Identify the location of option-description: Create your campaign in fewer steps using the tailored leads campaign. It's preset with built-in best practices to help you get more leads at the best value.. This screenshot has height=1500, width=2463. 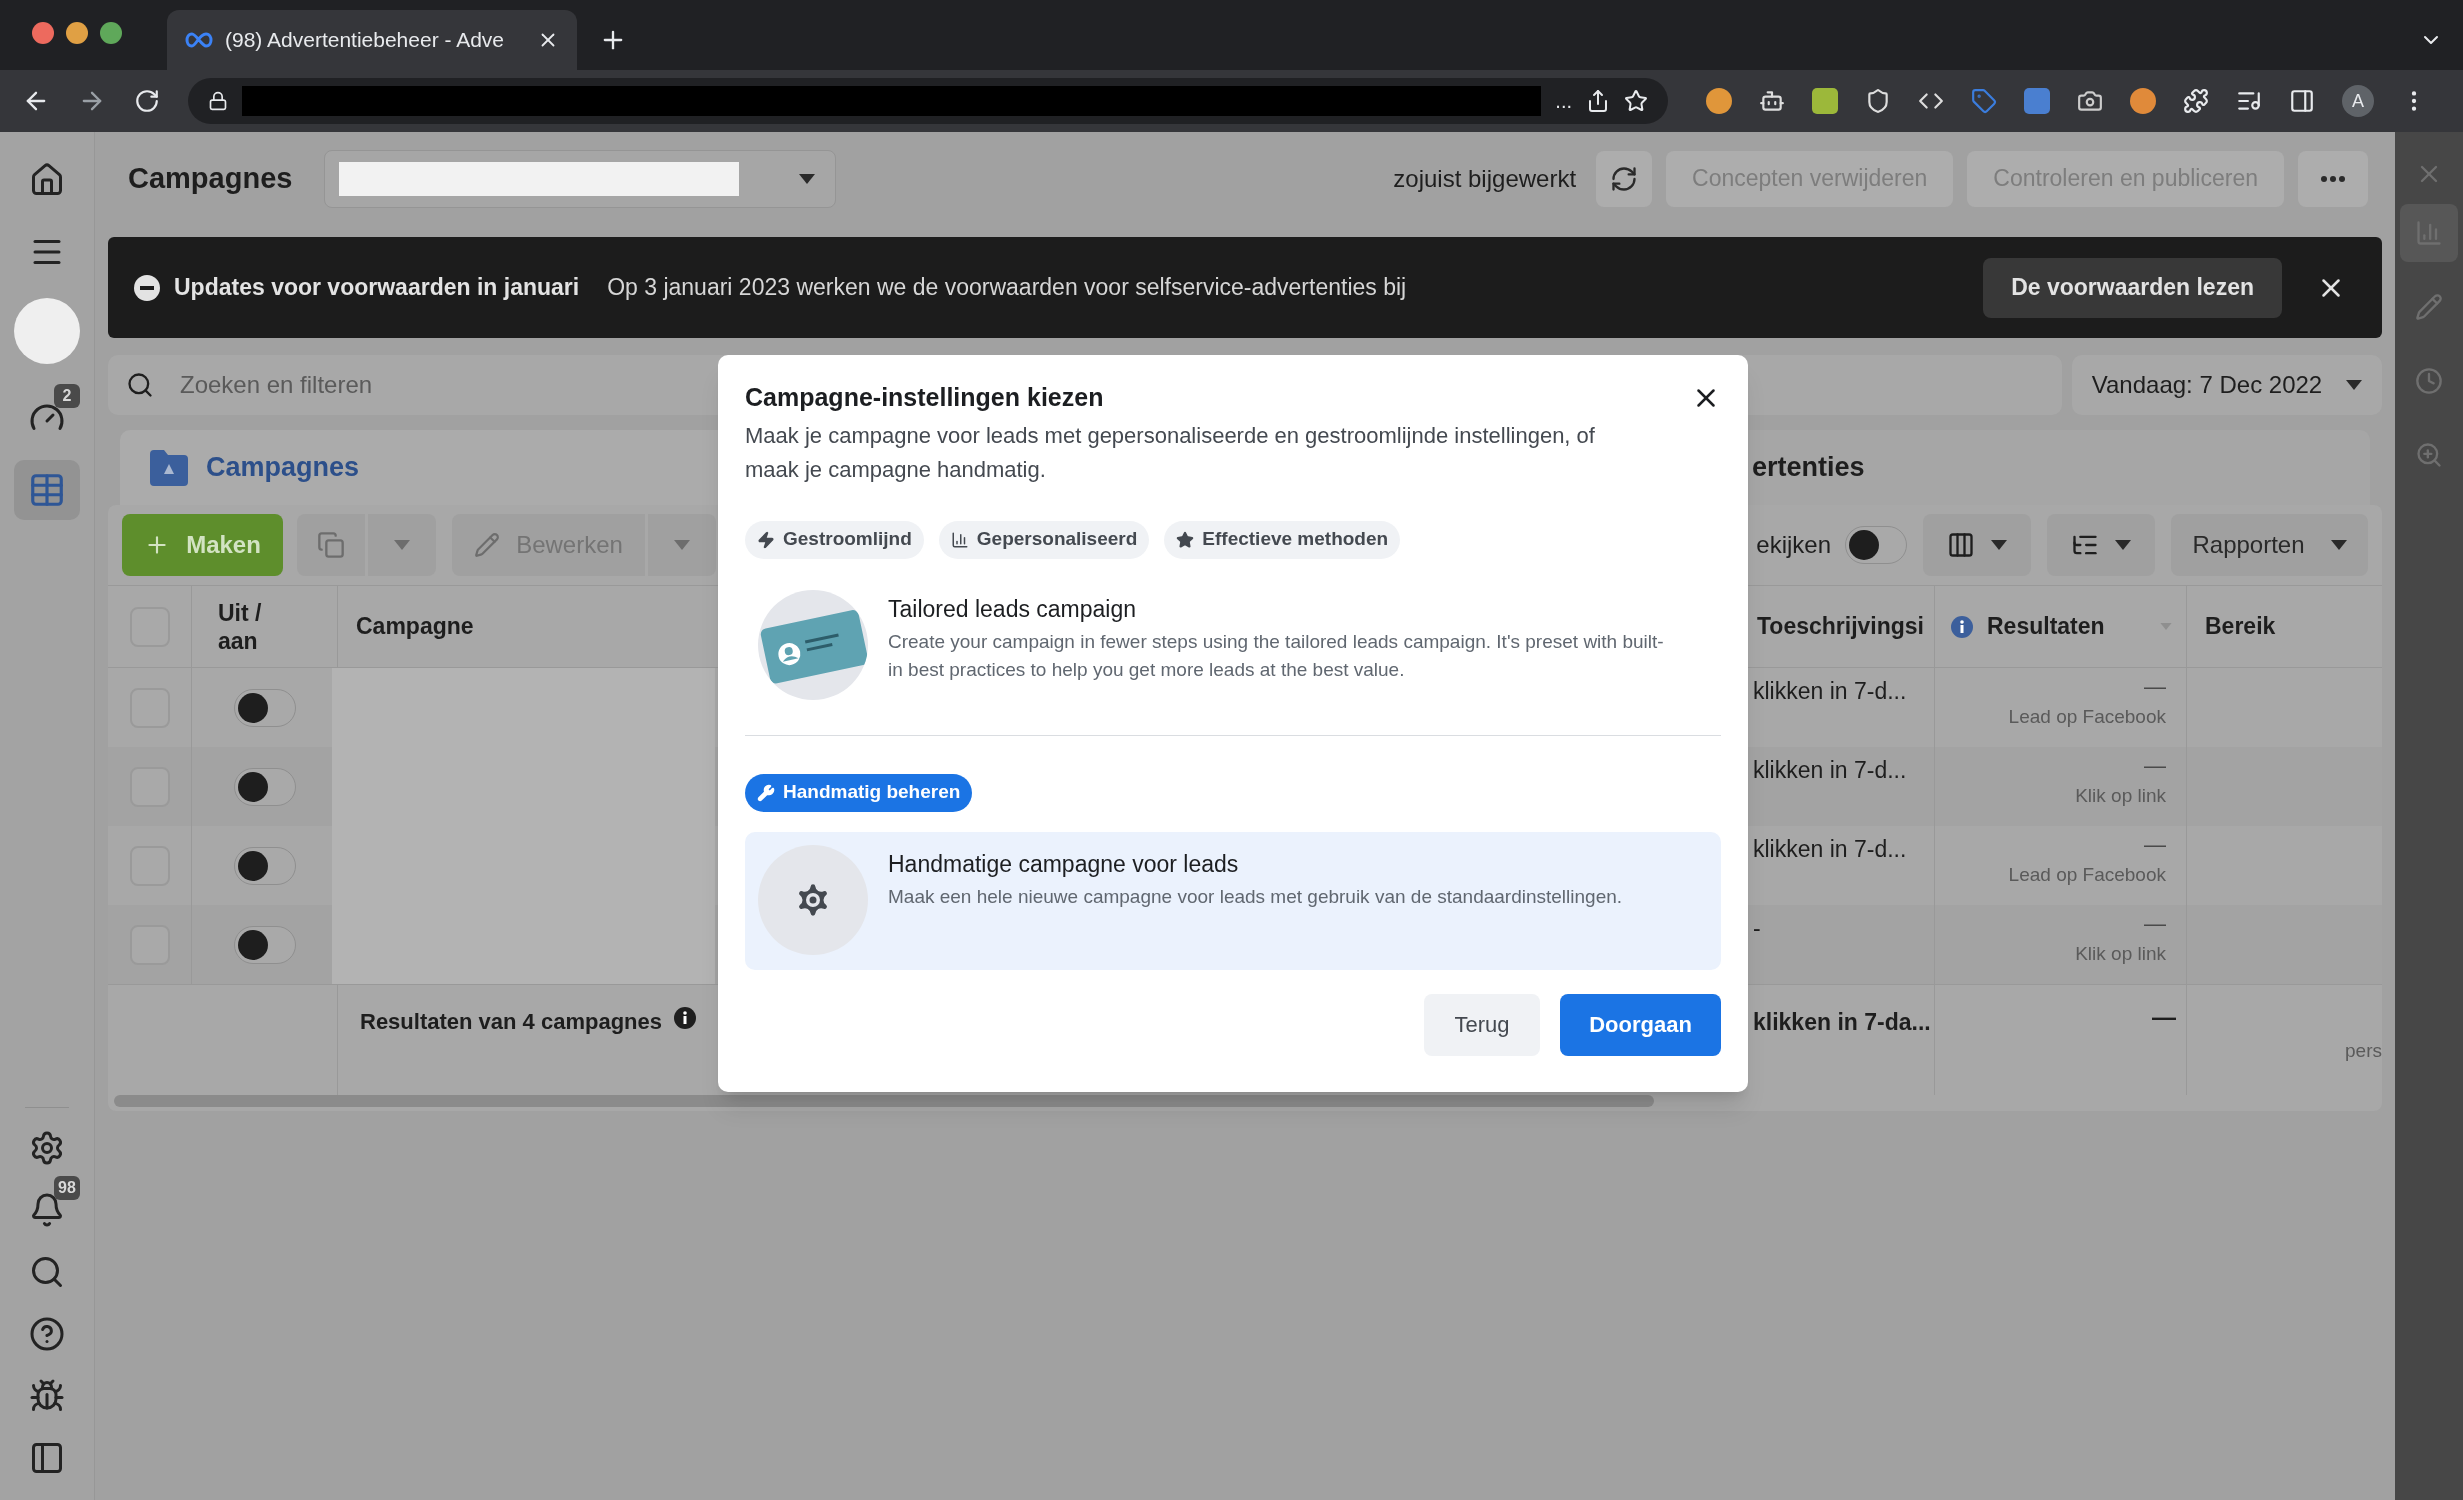
(1276, 656).